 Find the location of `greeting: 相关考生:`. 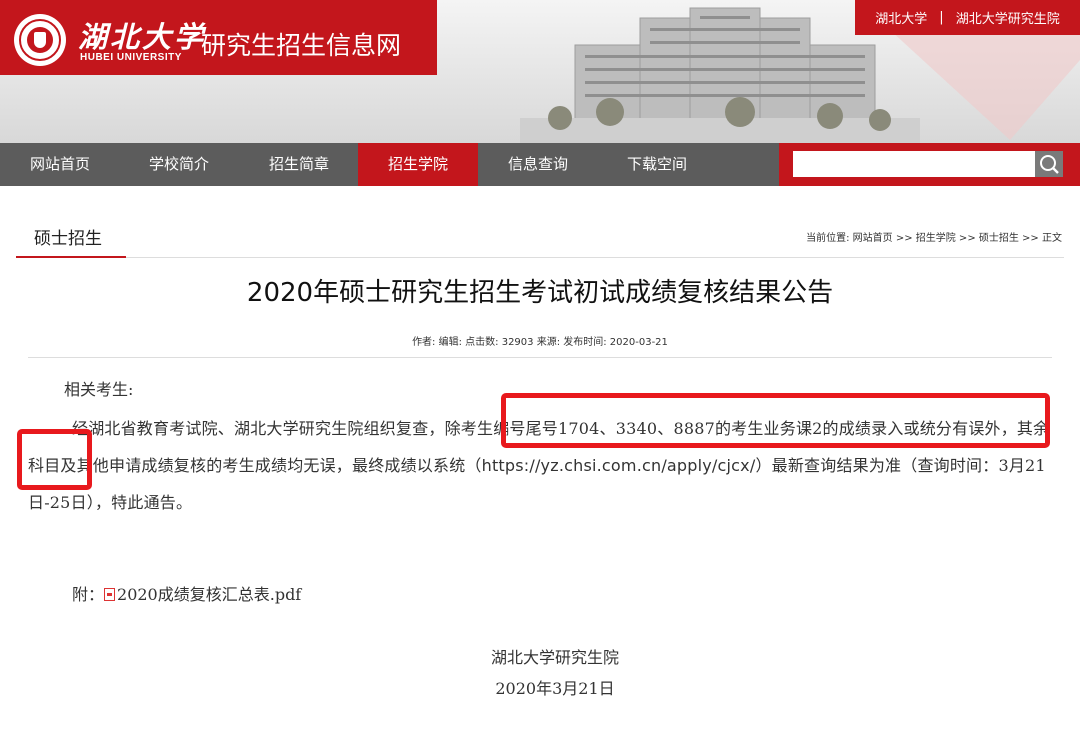

greeting: 相关考生: is located at coordinates (99, 389).